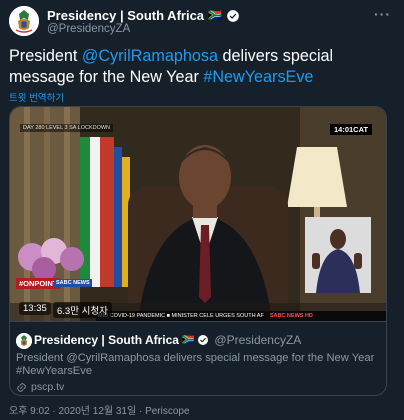  What do you see at coordinates (36, 97) in the screenshot?
I see `translate-tweet-link: 트윗 번역하기` at bounding box center [36, 97].